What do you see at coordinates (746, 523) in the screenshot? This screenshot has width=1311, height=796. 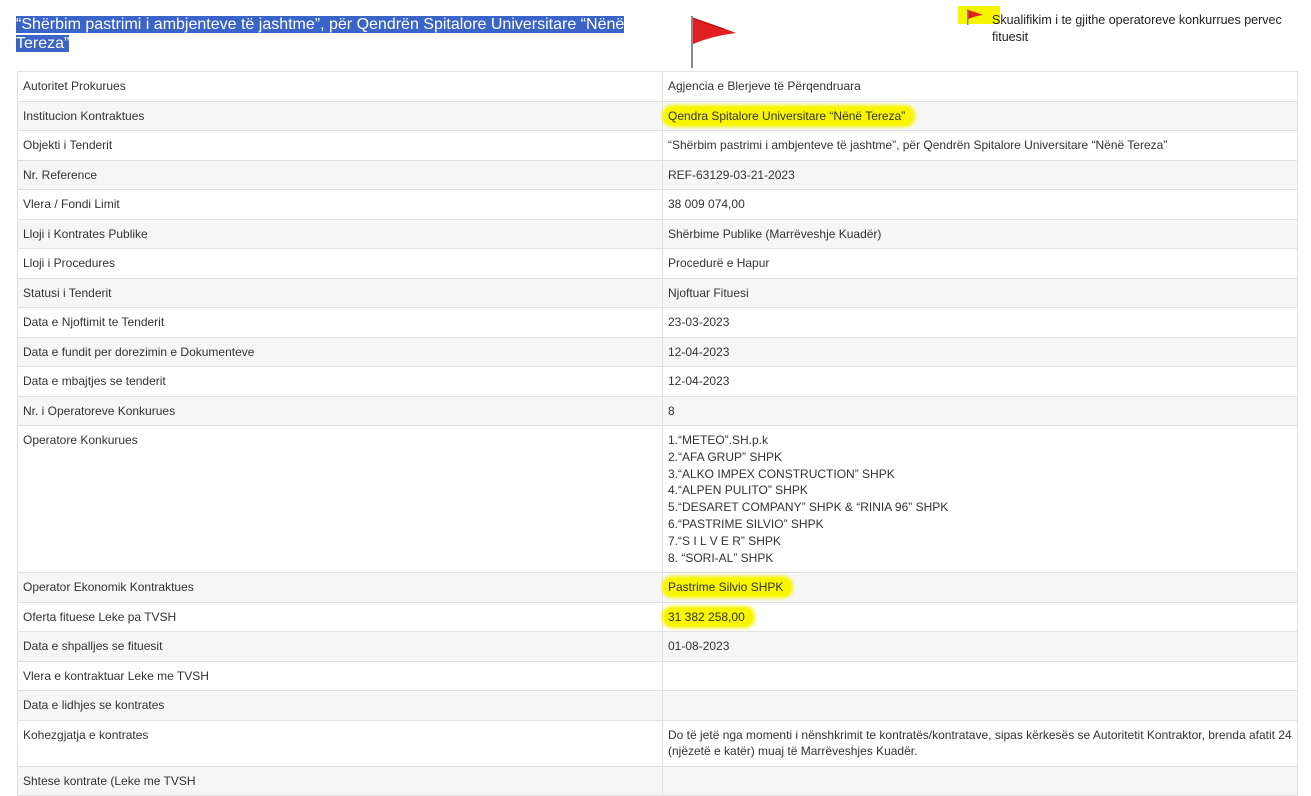 I see `list-item: 6.“PASTRIME SILVIO” SHPK` at bounding box center [746, 523].